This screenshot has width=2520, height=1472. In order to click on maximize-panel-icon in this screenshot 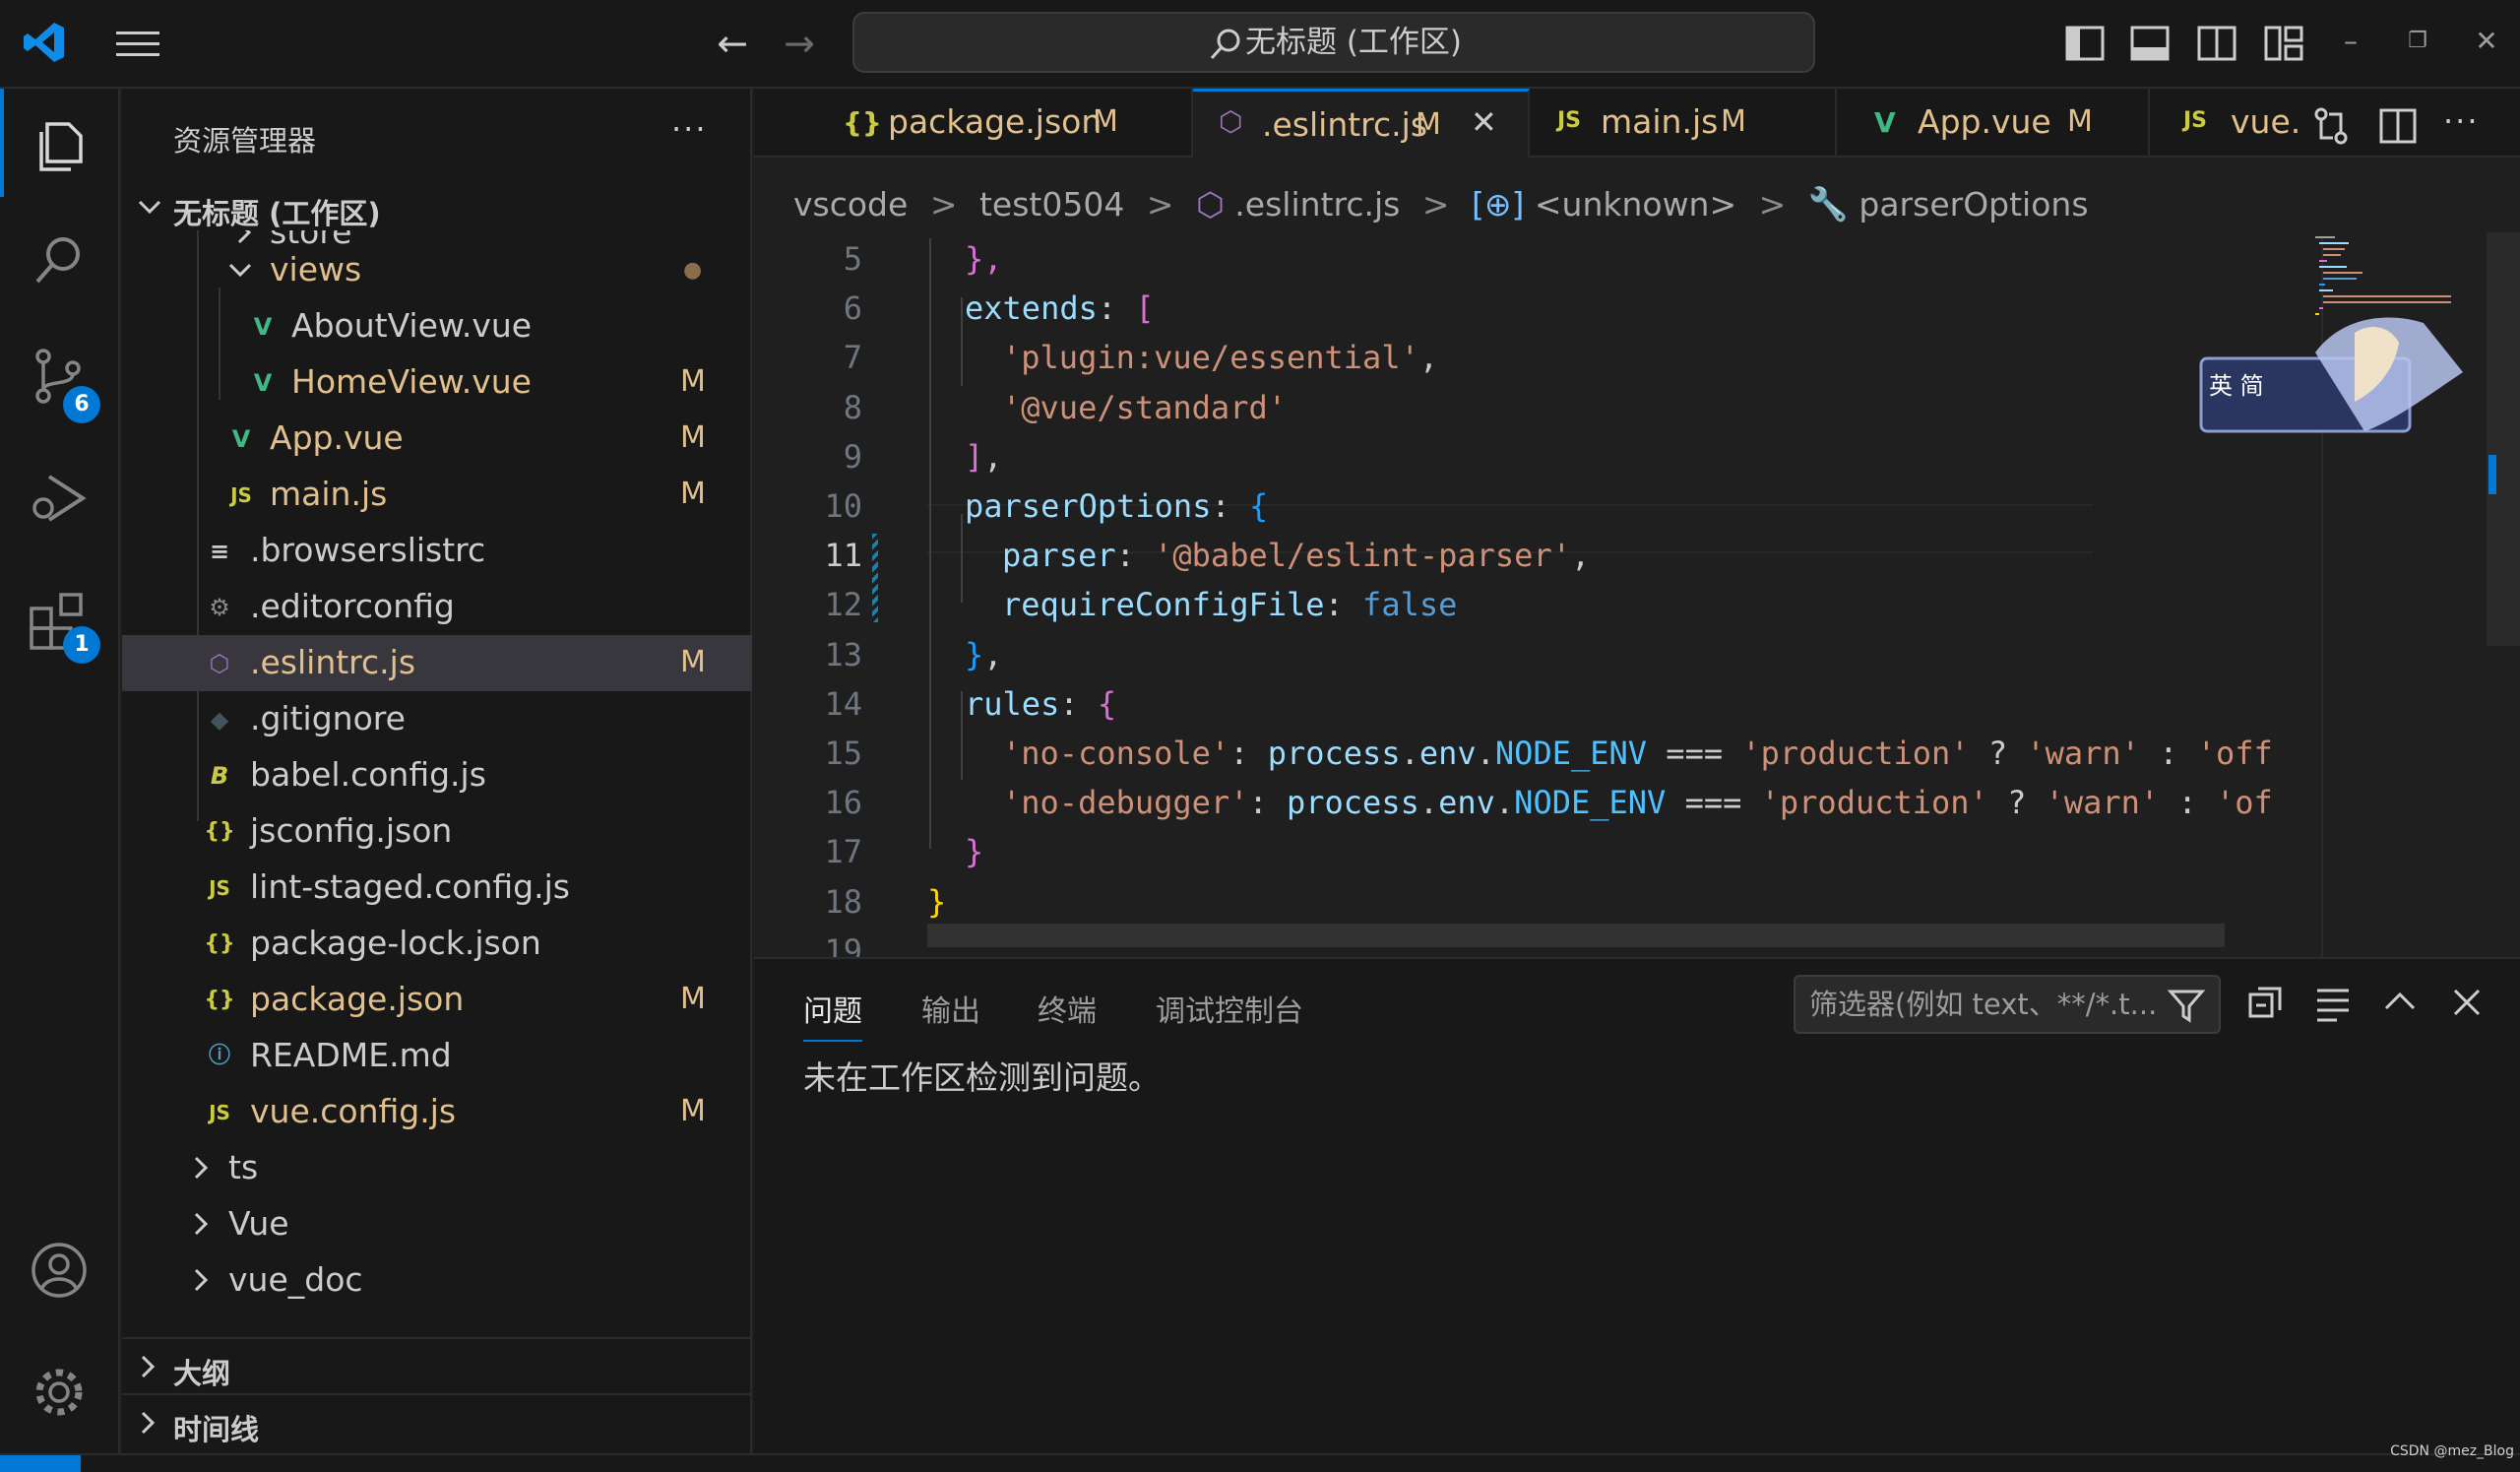, I will do `click(2400, 1002)`.